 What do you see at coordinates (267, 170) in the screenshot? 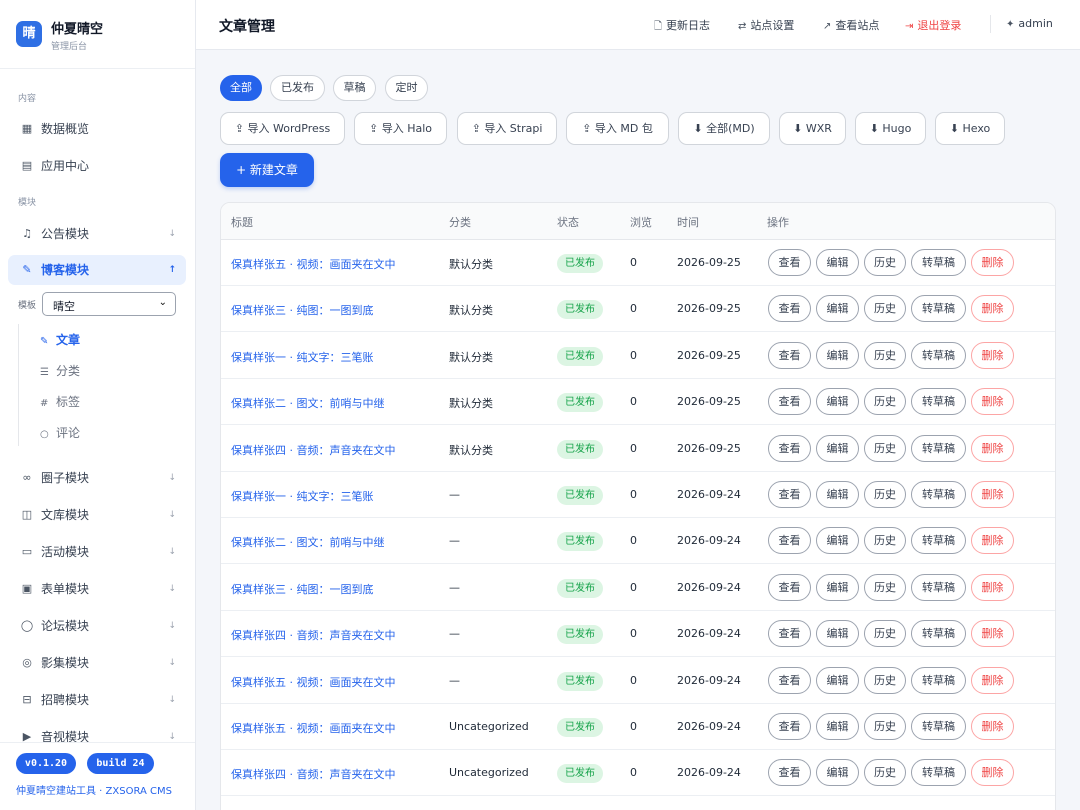
I see `new-post-button: + 新建文章` at bounding box center [267, 170].